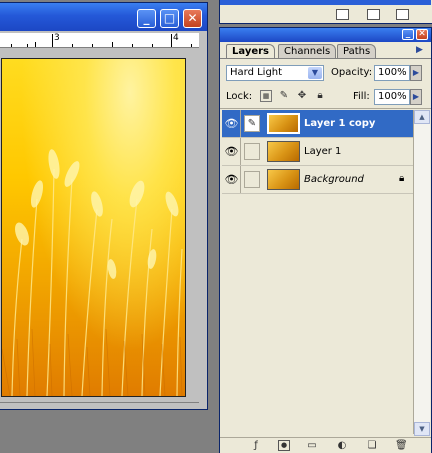 This screenshot has height=453, width=432. Describe the element at coordinates (252, 123) in the screenshot. I see `brush-icon: ✎` at that location.